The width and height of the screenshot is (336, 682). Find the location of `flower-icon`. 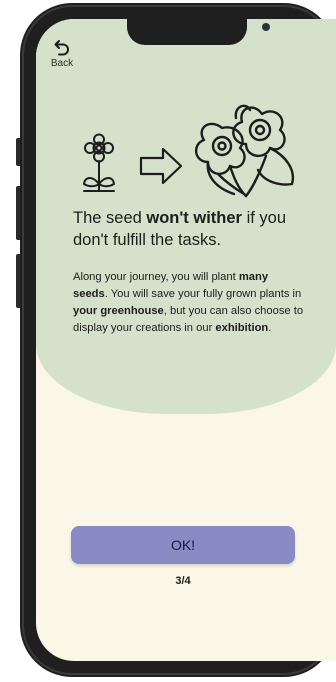

flower-icon is located at coordinates (99, 162).